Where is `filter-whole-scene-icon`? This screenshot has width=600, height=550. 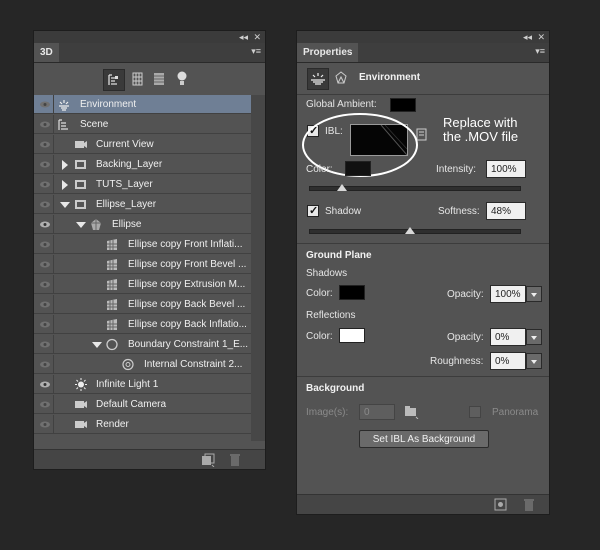 filter-whole-scene-icon is located at coordinates (114, 80).